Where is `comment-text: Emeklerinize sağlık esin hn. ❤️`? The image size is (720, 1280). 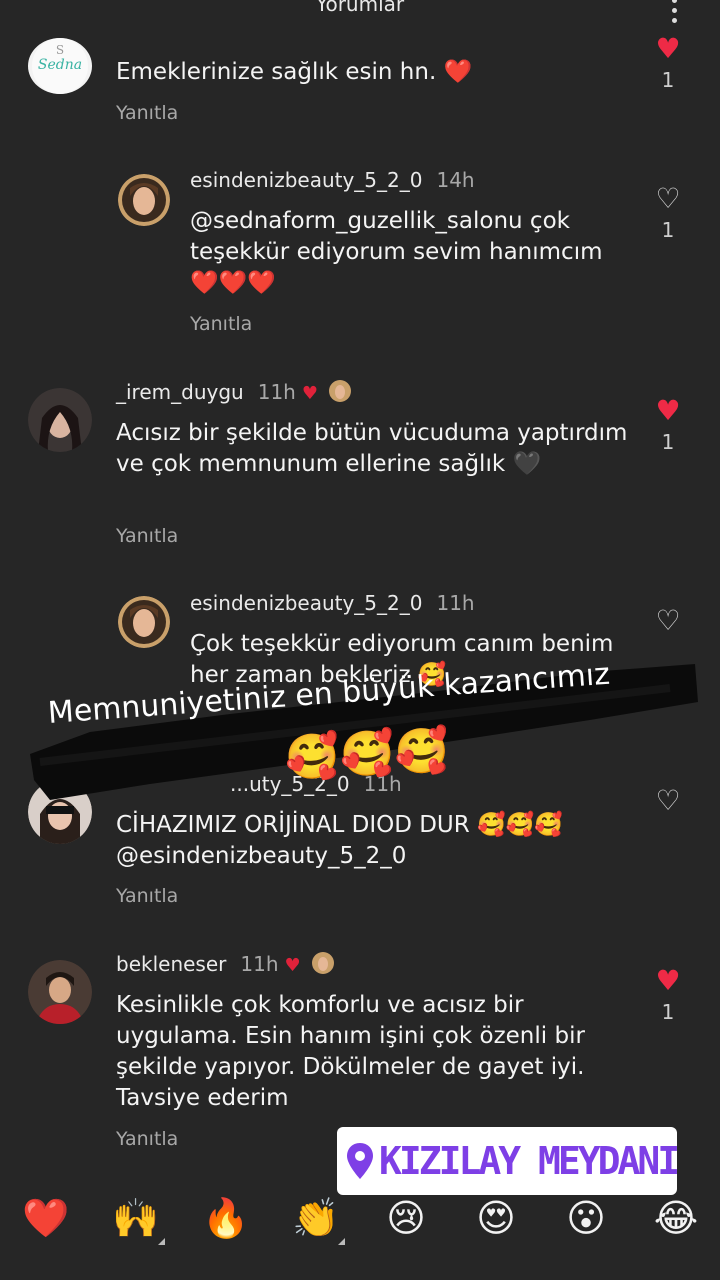
comment-text: Emeklerinize sağlık esin hn. ❤️ is located at coordinates (294, 72).